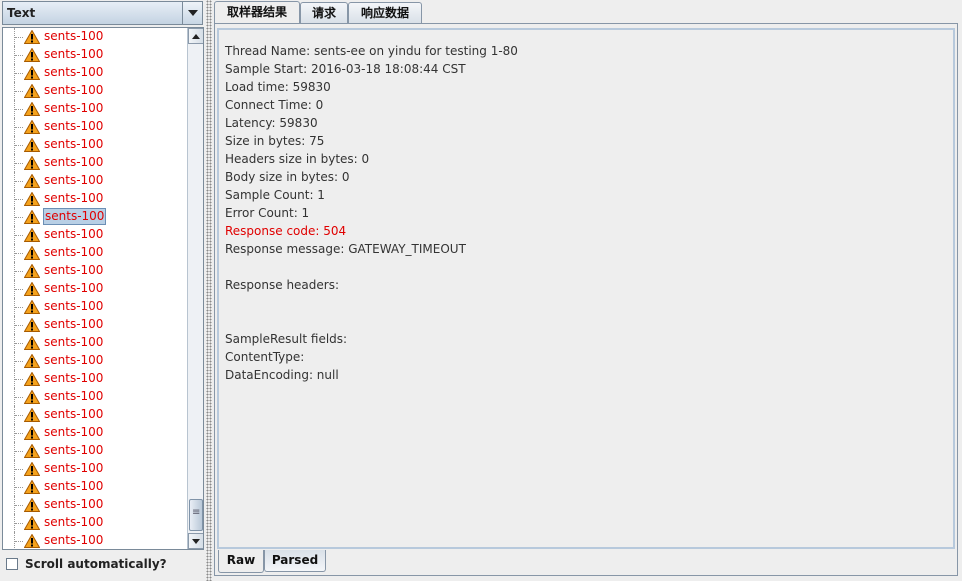 The height and width of the screenshot is (581, 962). What do you see at coordinates (286, 231) in the screenshot?
I see `result-line: Response code: 504` at bounding box center [286, 231].